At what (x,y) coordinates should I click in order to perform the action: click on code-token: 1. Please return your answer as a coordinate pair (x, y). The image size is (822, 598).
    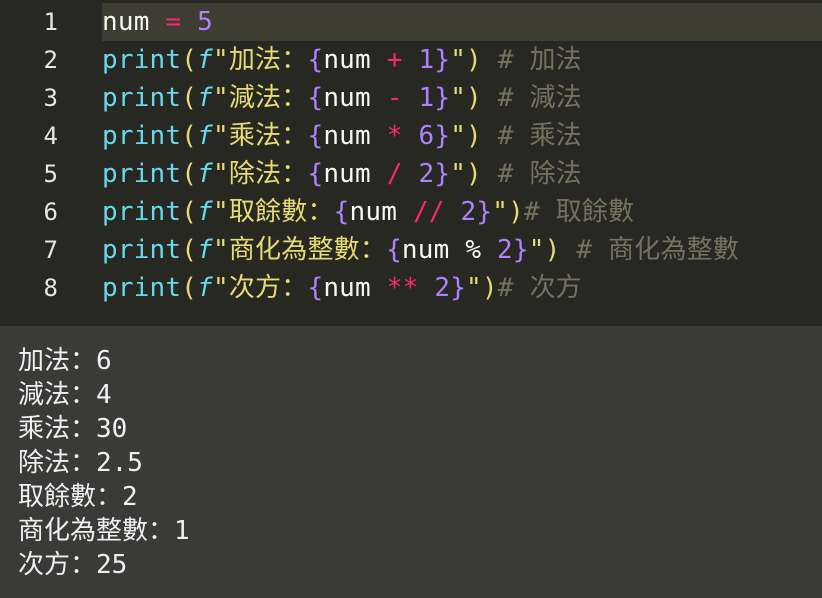
    Looking at the image, I should click on (426, 98).